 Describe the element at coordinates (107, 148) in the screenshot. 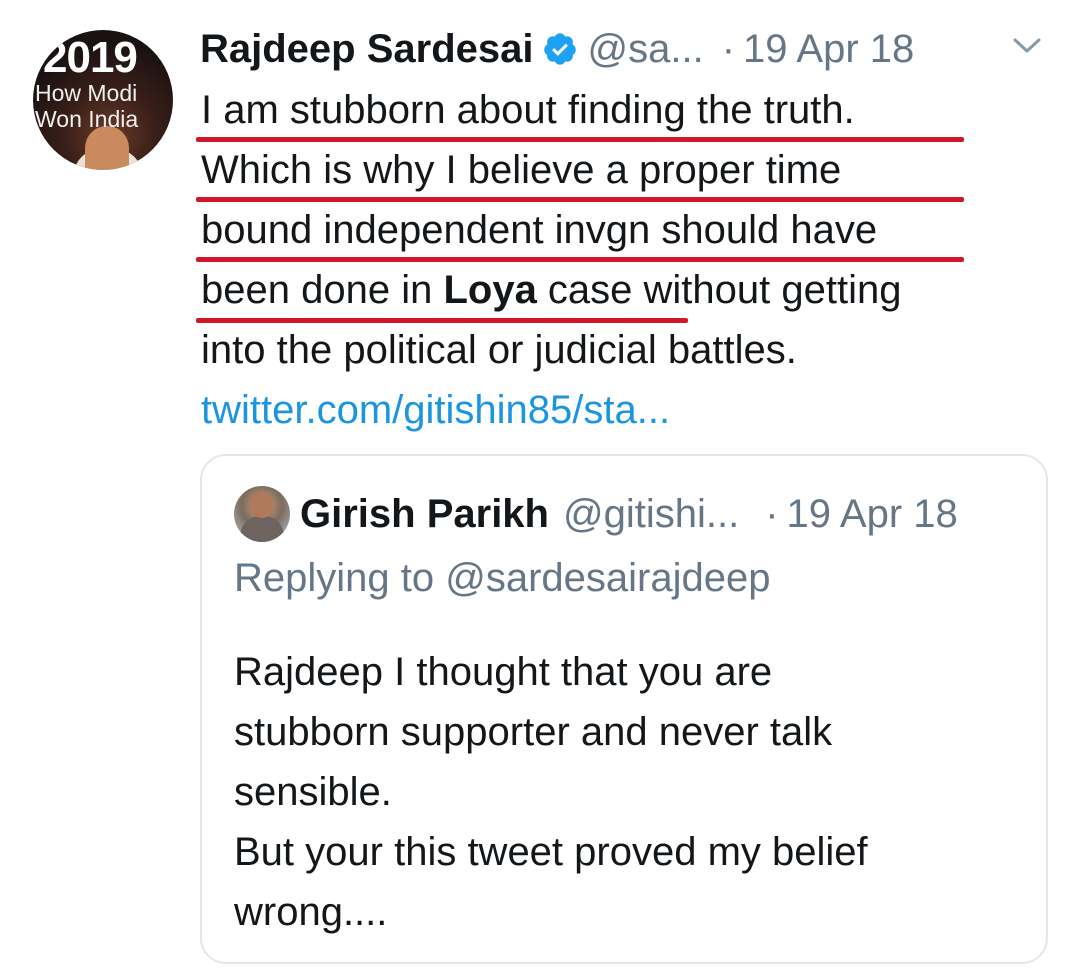

I see `avatar-figure` at that location.